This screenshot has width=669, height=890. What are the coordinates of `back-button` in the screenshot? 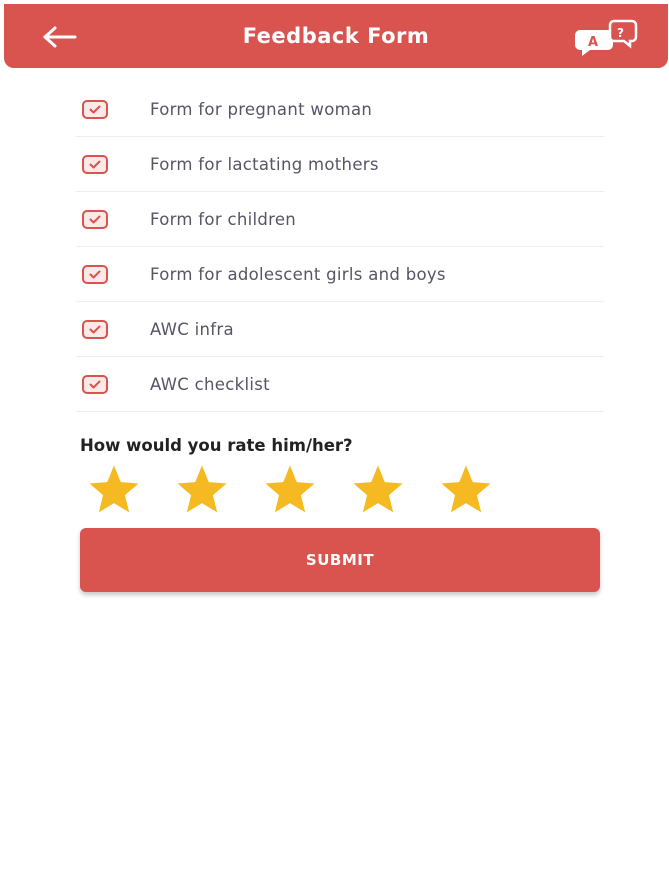 It's located at (60, 37).